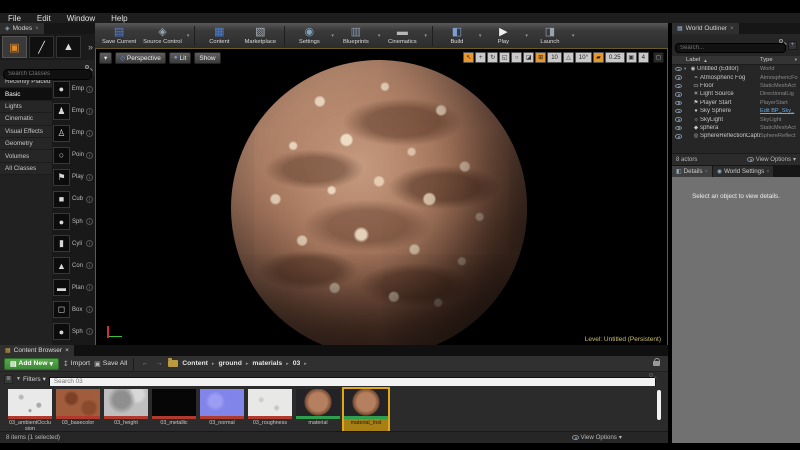 The image size is (800, 450). Describe the element at coordinates (180, 58) in the screenshot. I see `view-mode-button: ● Lit` at that location.